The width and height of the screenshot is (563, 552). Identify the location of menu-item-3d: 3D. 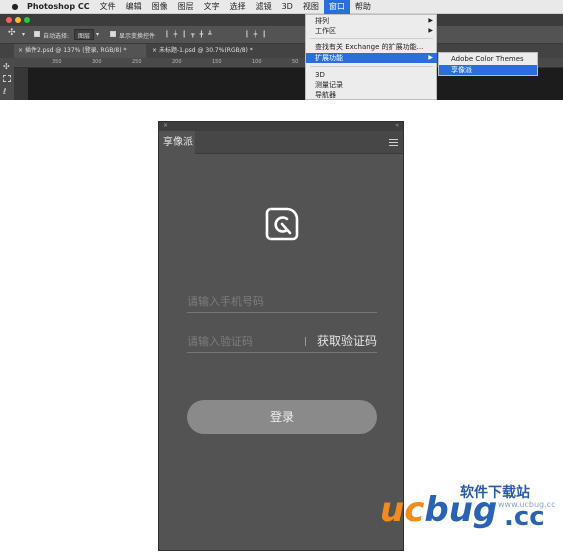
(371, 75).